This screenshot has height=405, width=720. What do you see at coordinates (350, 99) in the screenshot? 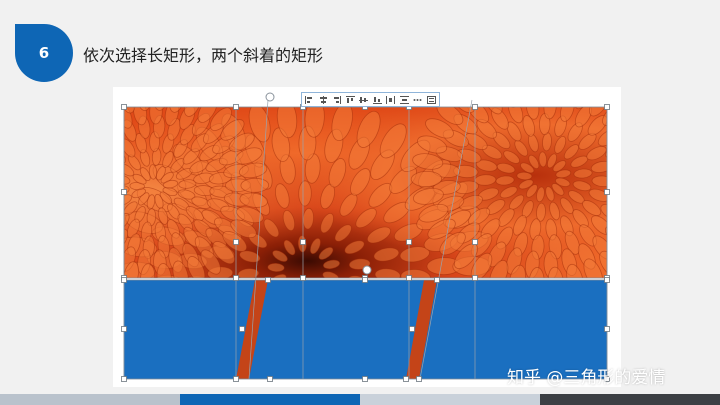
I see `align-top-icon` at bounding box center [350, 99].